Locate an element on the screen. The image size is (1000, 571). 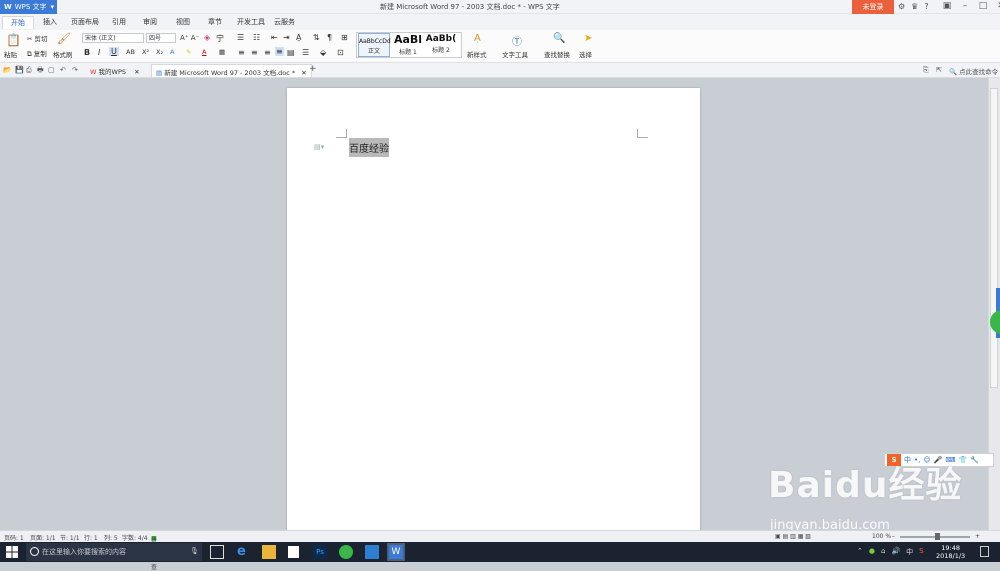
paste-button: 粘贴 is located at coordinates (10, 54).